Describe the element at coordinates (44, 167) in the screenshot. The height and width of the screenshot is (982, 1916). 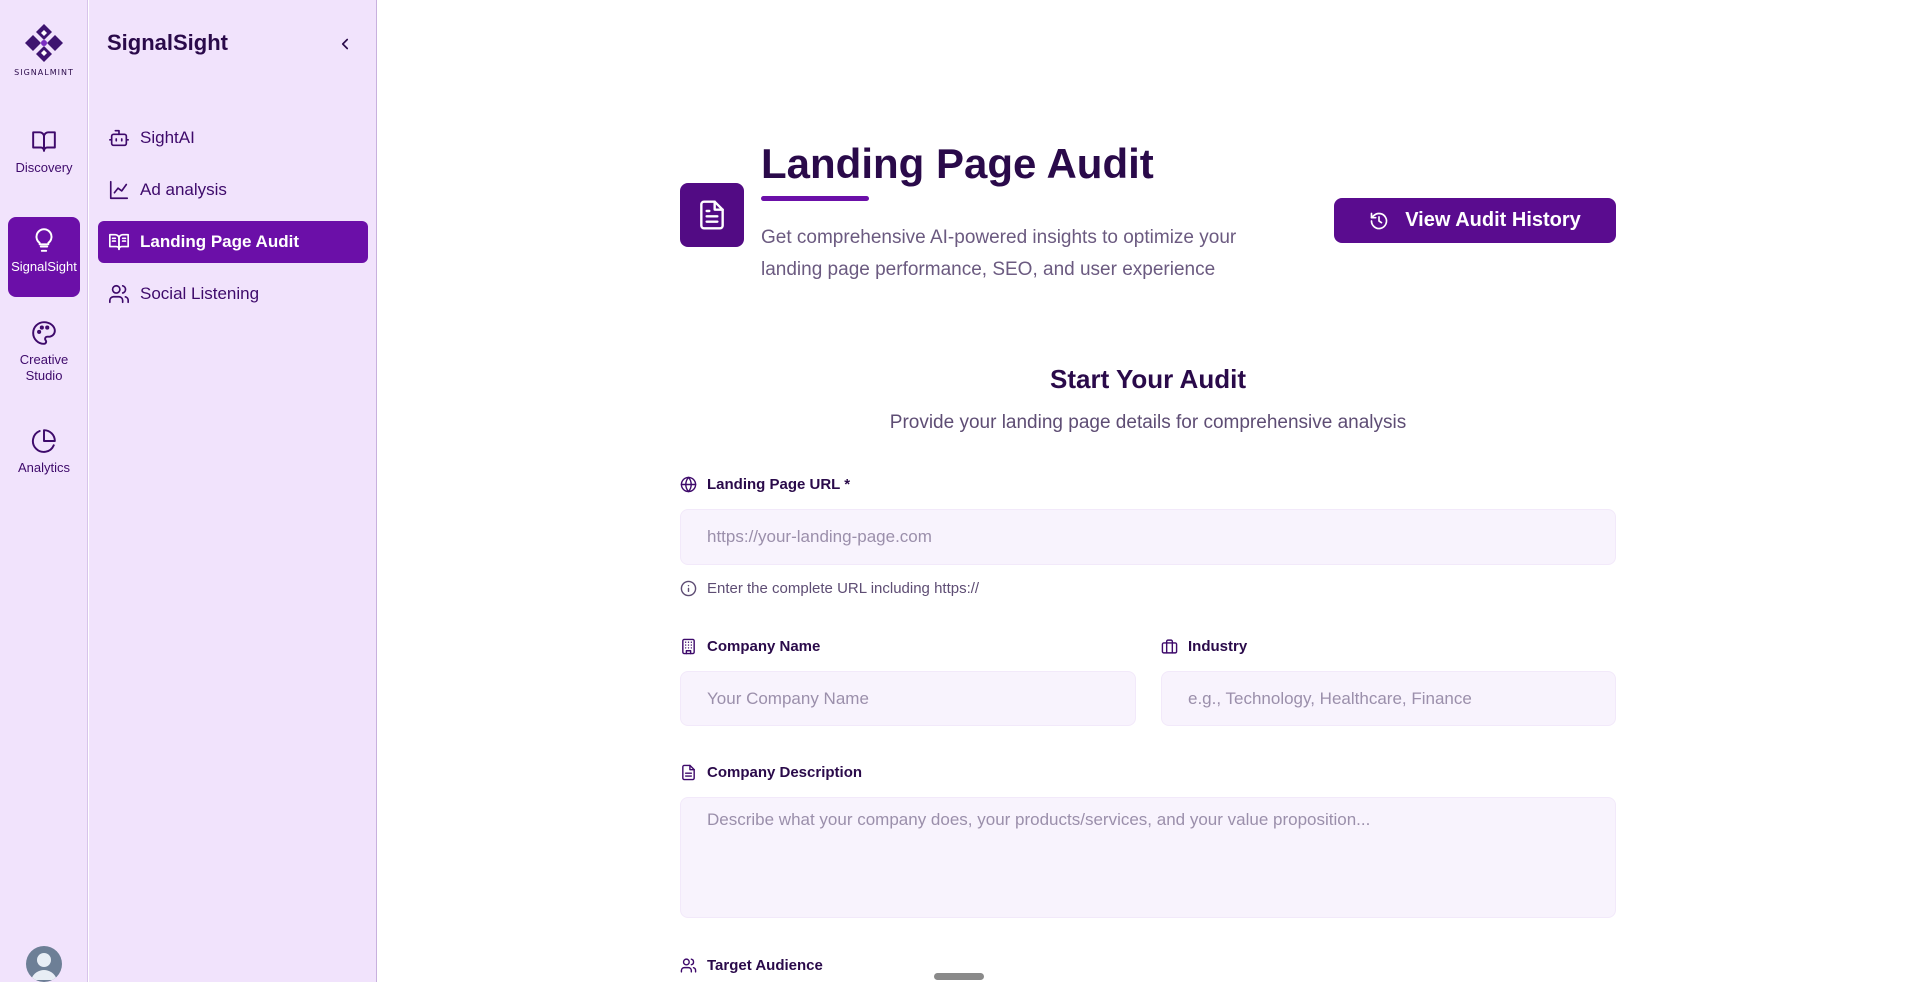
I see `rail-label-discovery: Discovery` at that location.